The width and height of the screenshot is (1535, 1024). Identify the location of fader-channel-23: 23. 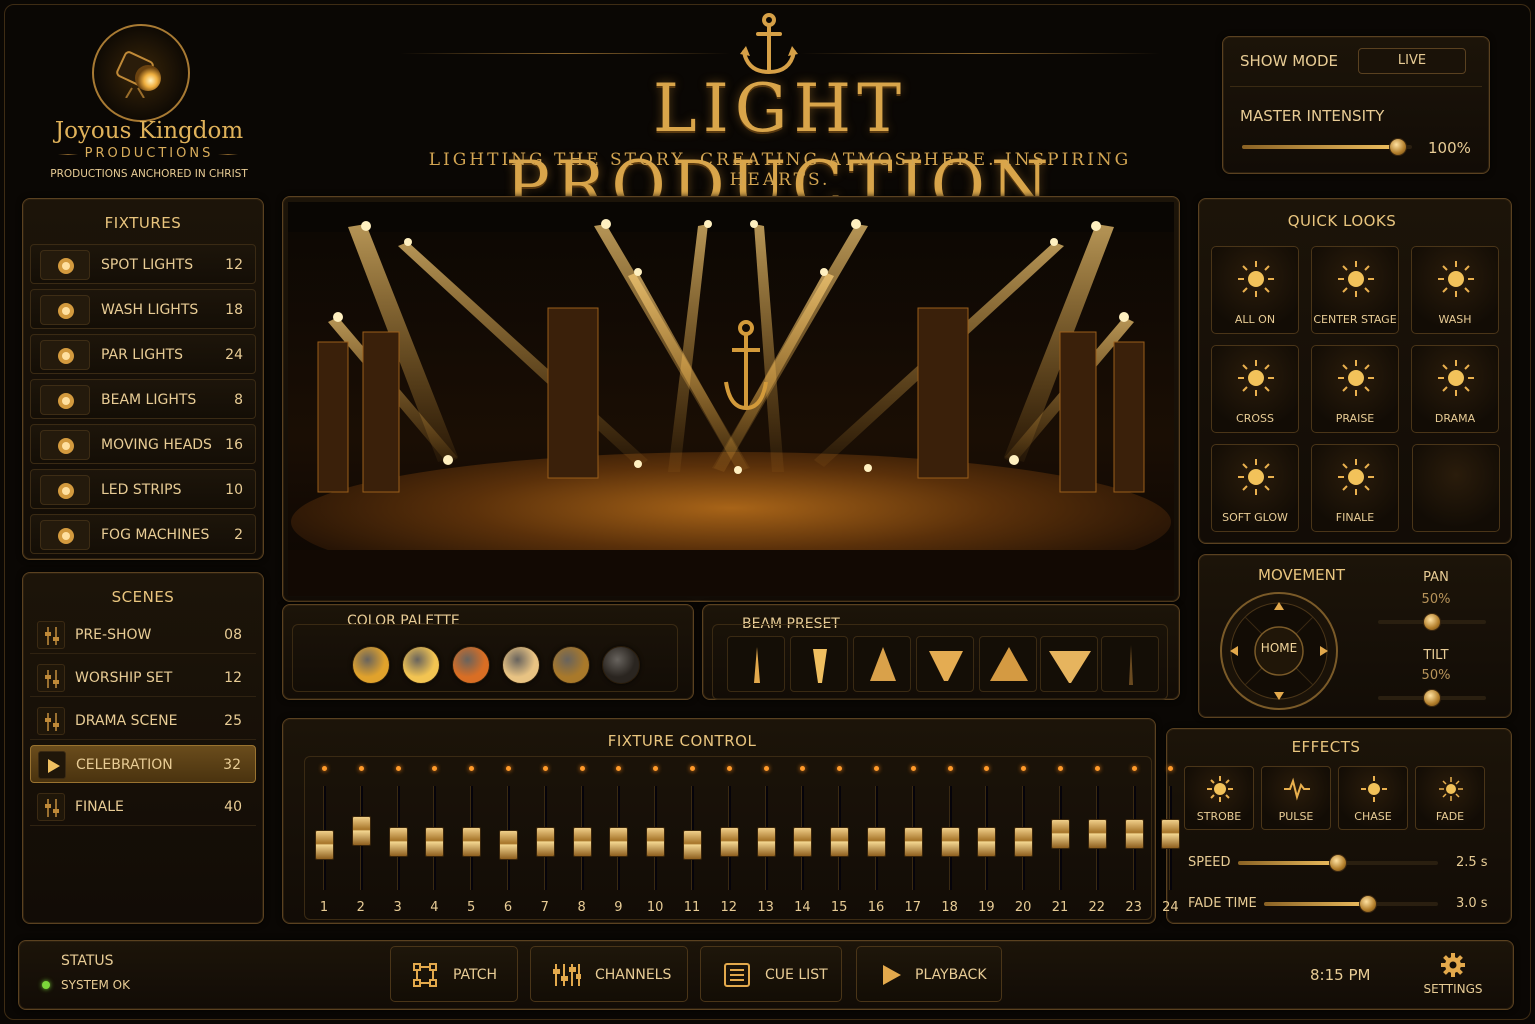
(1134, 840).